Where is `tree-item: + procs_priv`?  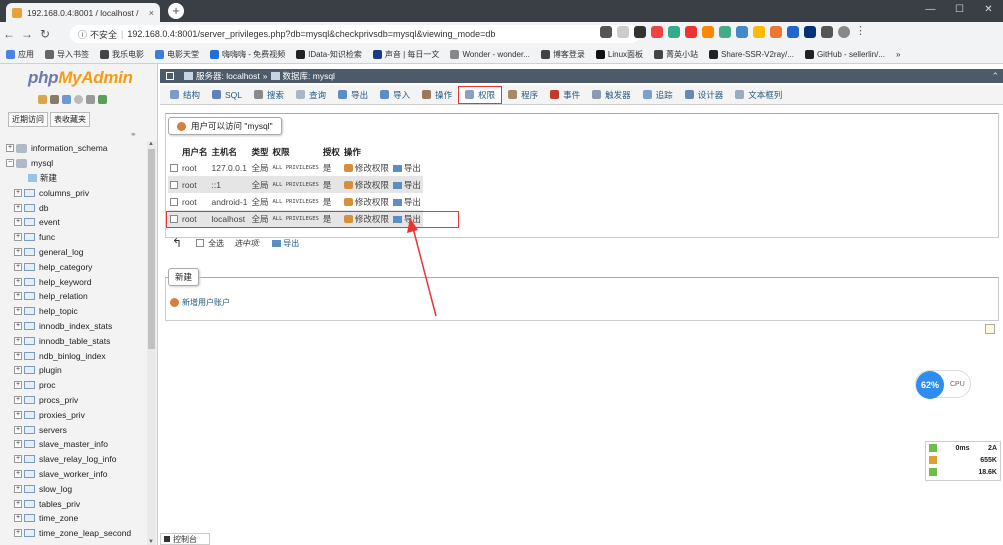 tree-item: + procs_priv is located at coordinates (76, 400).